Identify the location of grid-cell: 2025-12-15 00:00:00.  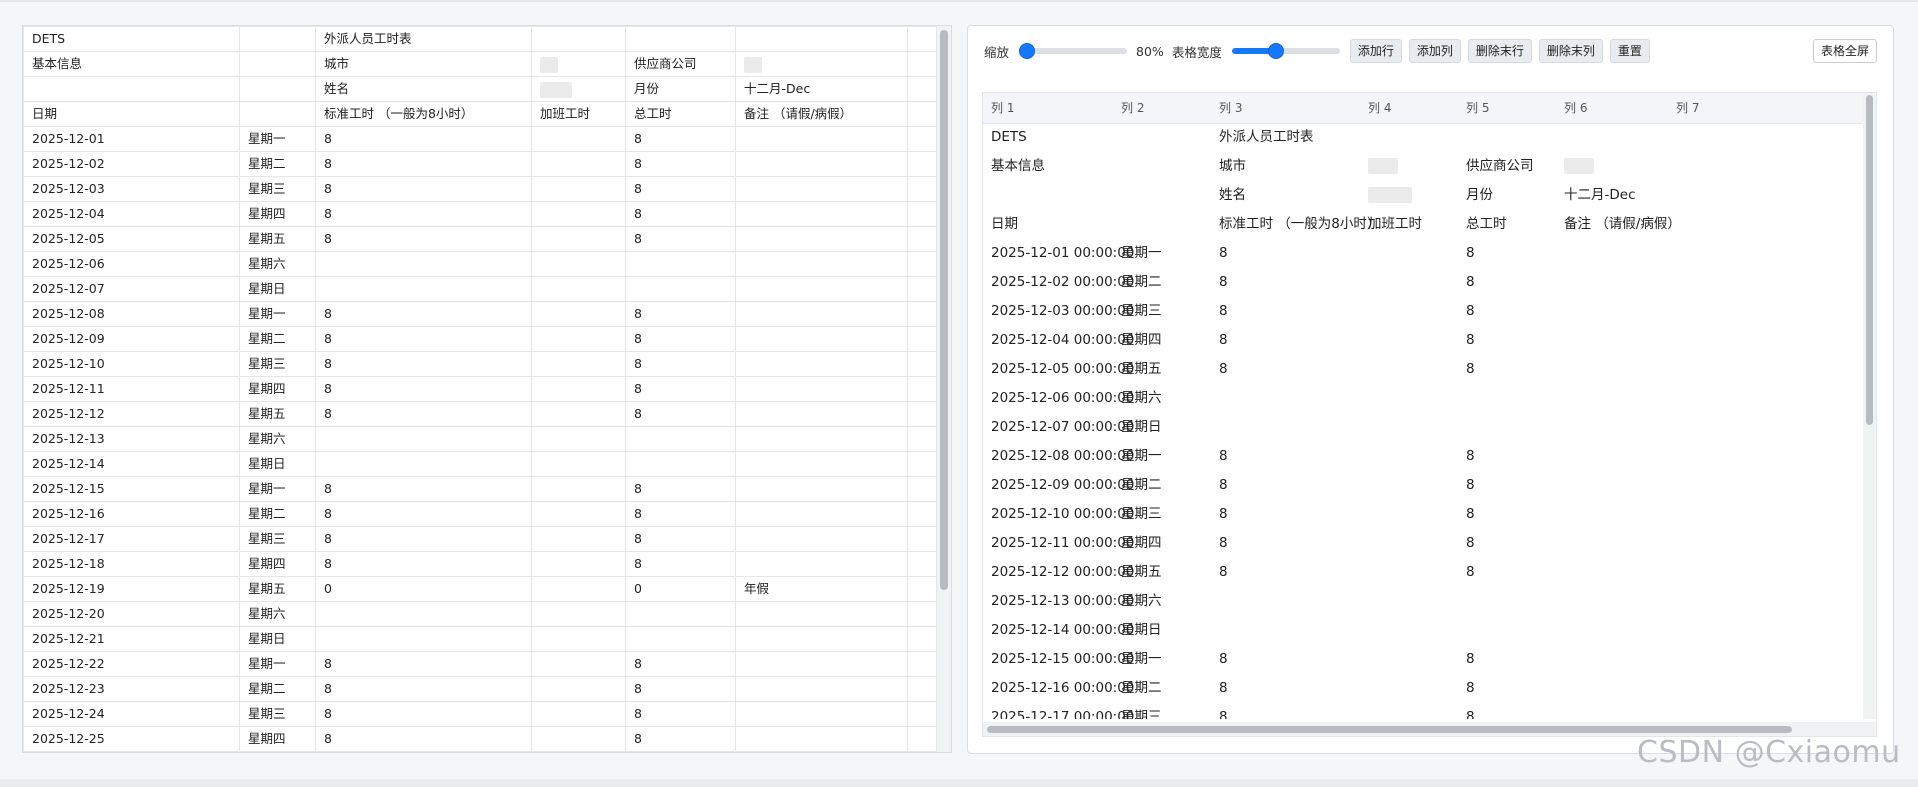
(1062, 659).